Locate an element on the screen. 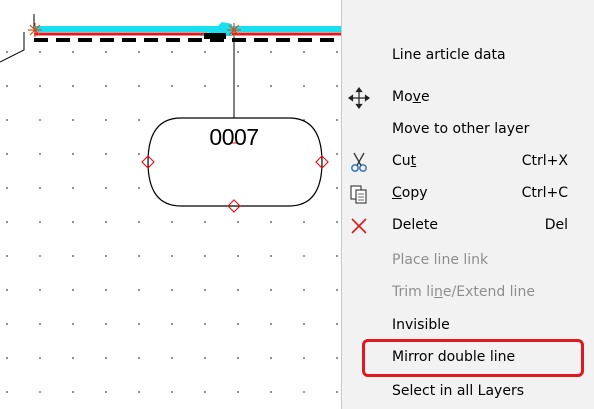 The height and width of the screenshot is (409, 594). grip-marker-center is located at coordinates (234, 30).